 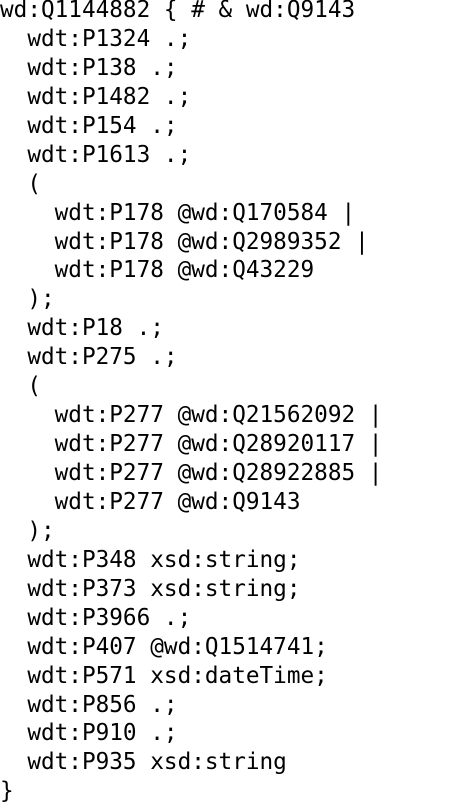 What do you see at coordinates (89, 125) in the screenshot?
I see `code-line: wdt:P154 .;` at bounding box center [89, 125].